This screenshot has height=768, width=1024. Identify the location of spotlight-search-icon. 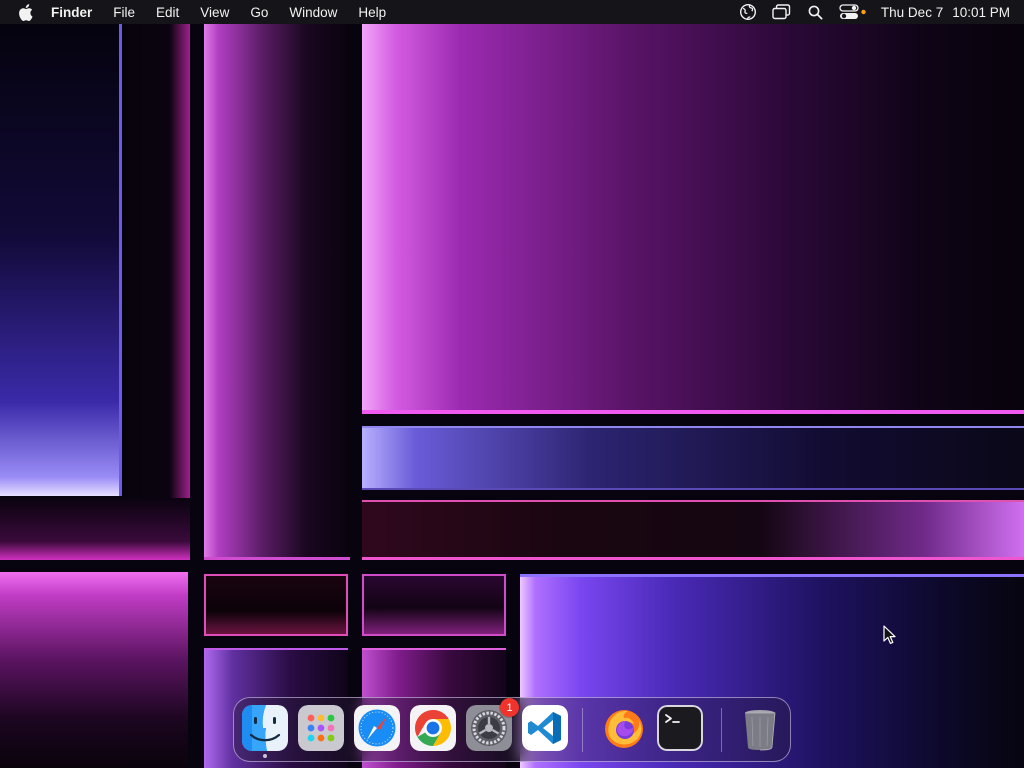
(816, 12).